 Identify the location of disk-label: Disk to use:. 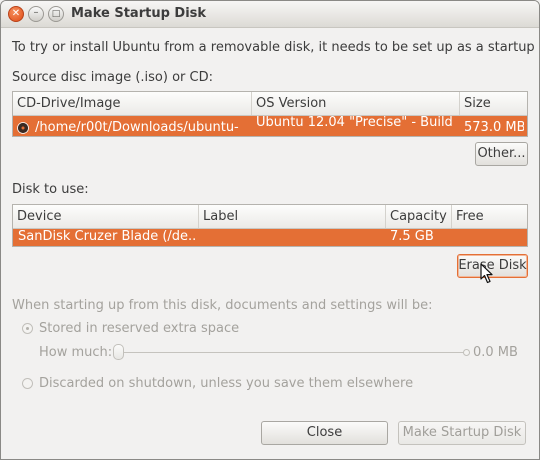
(50, 189).